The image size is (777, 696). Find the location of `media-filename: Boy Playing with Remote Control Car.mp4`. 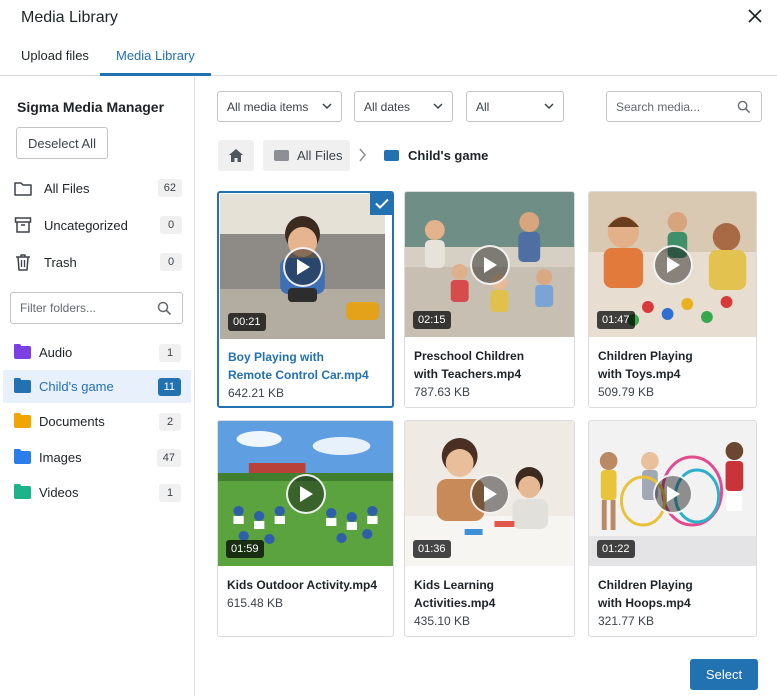

media-filename: Boy Playing with Remote Control Car.mp4 is located at coordinates (298, 366).